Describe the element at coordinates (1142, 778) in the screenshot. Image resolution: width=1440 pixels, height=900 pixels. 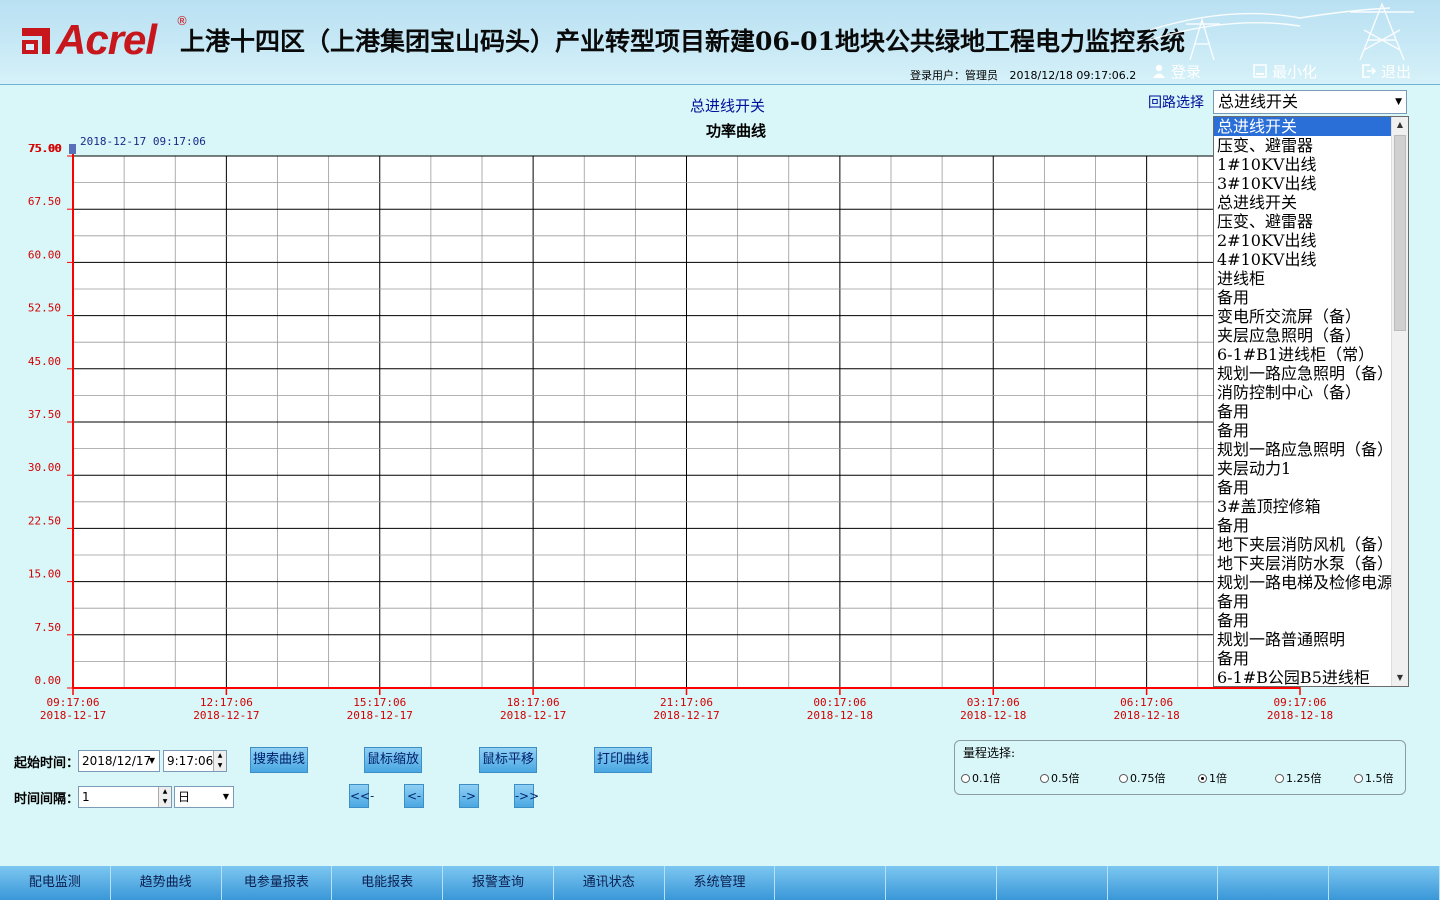
I see `range-radio: 0.75倍` at that location.